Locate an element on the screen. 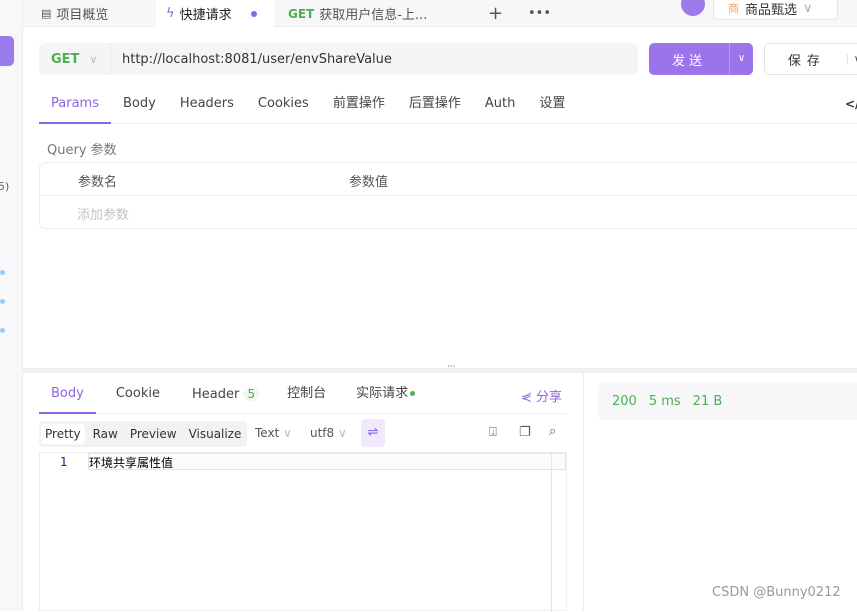 The image size is (857, 612). column-value-header: 参数值 is located at coordinates (369, 182).